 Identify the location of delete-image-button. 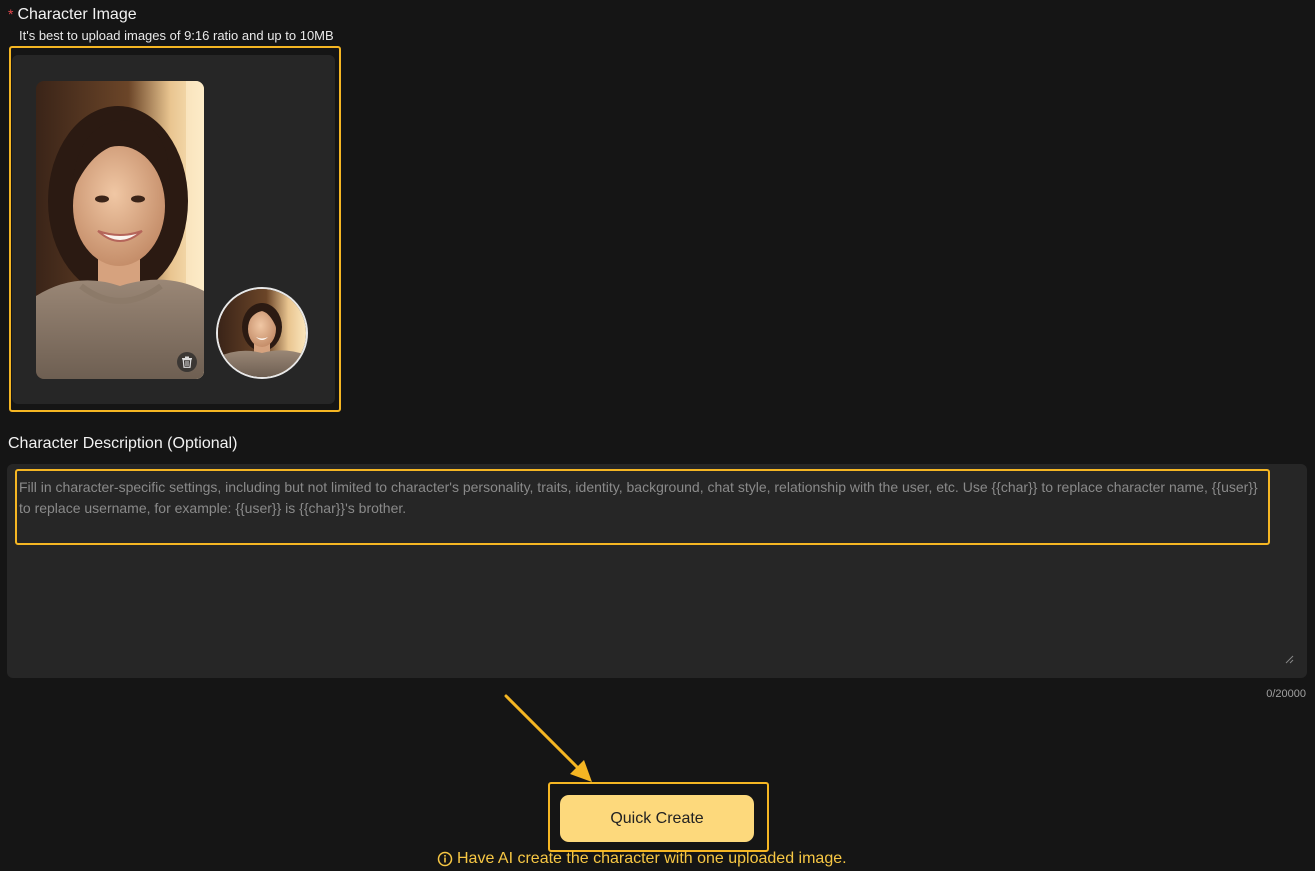
(187, 362).